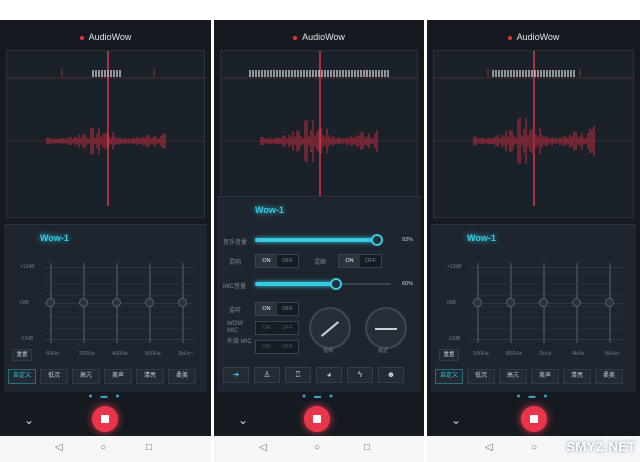 Image resolution: width=640 pixels, height=462 pixels. What do you see at coordinates (239, 342) in the screenshot?
I see `external-mic-label: 外接 MIC` at bounding box center [239, 342].